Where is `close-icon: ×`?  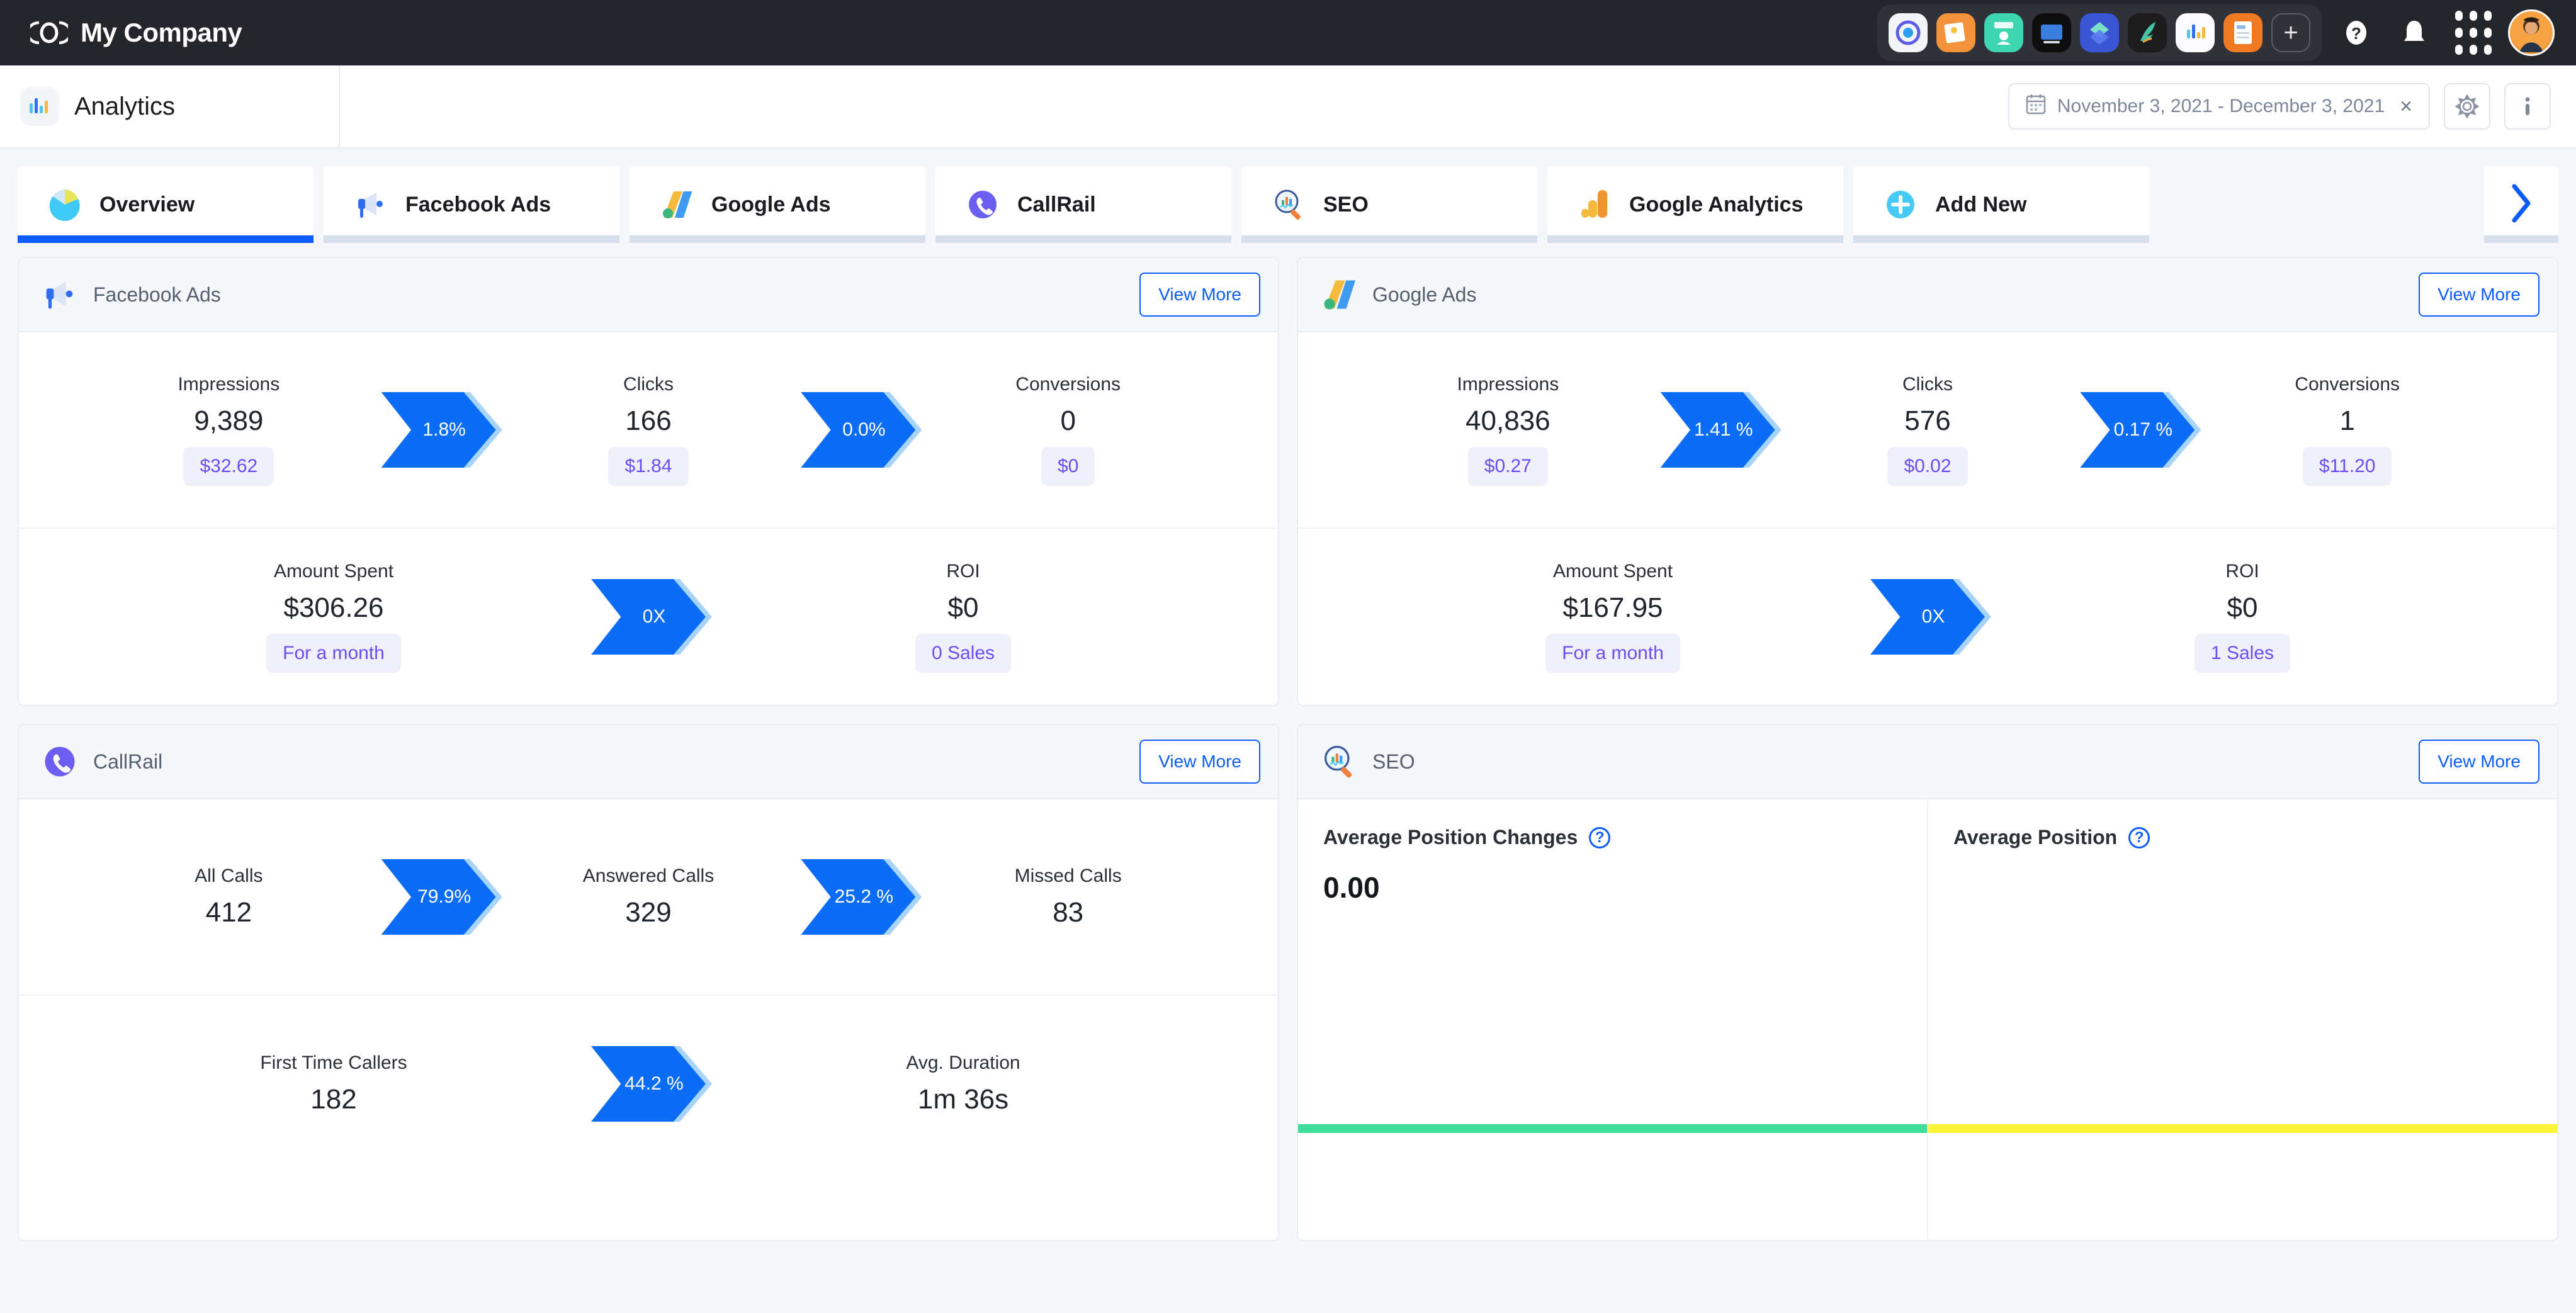 close-icon: × is located at coordinates (2406, 106).